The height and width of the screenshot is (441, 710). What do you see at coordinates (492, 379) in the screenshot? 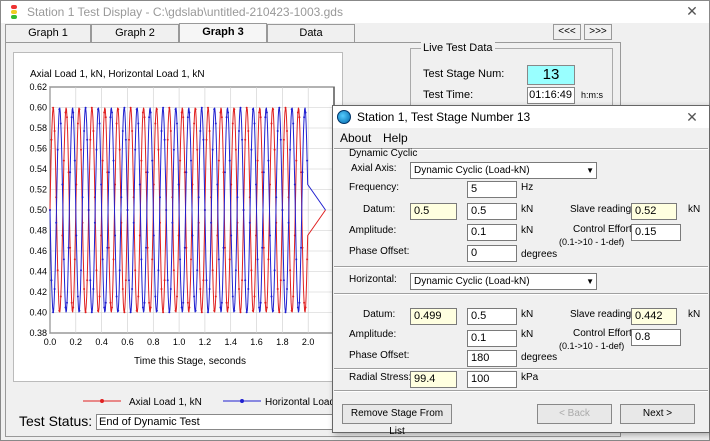
I see `radial-stress-input: 100` at bounding box center [492, 379].